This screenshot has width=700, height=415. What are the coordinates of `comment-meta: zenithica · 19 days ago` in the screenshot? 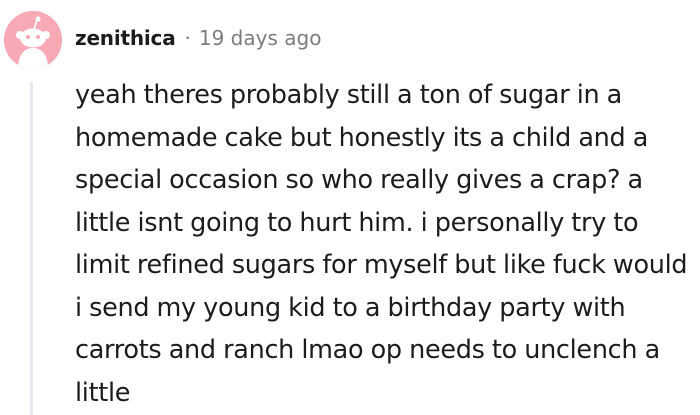 It's located at (198, 38).